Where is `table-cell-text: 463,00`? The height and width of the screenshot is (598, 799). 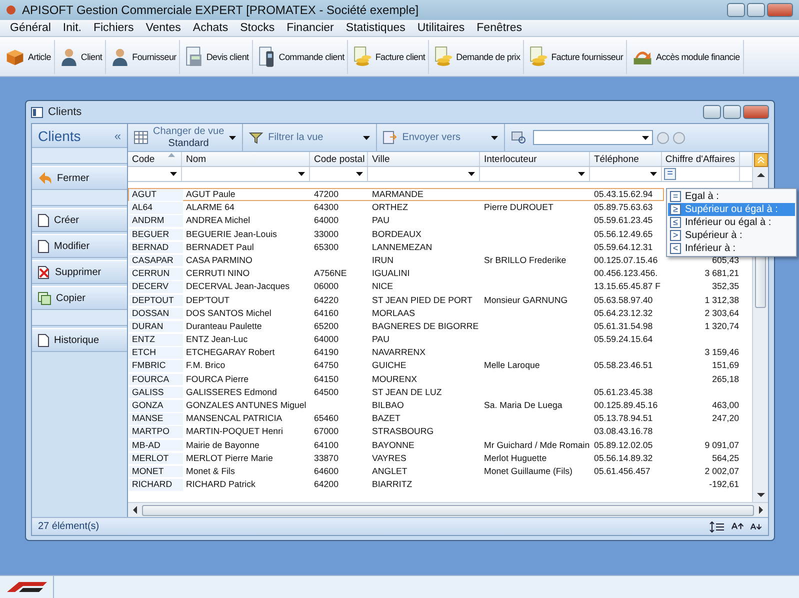 table-cell-text: 463,00 is located at coordinates (725, 405).